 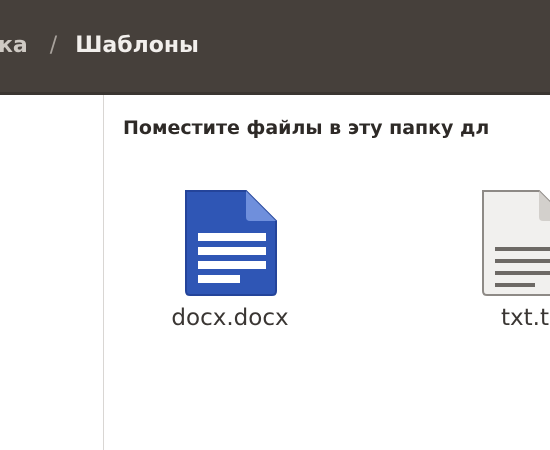 I want to click on file-label: txt.t, so click(x=525, y=318).